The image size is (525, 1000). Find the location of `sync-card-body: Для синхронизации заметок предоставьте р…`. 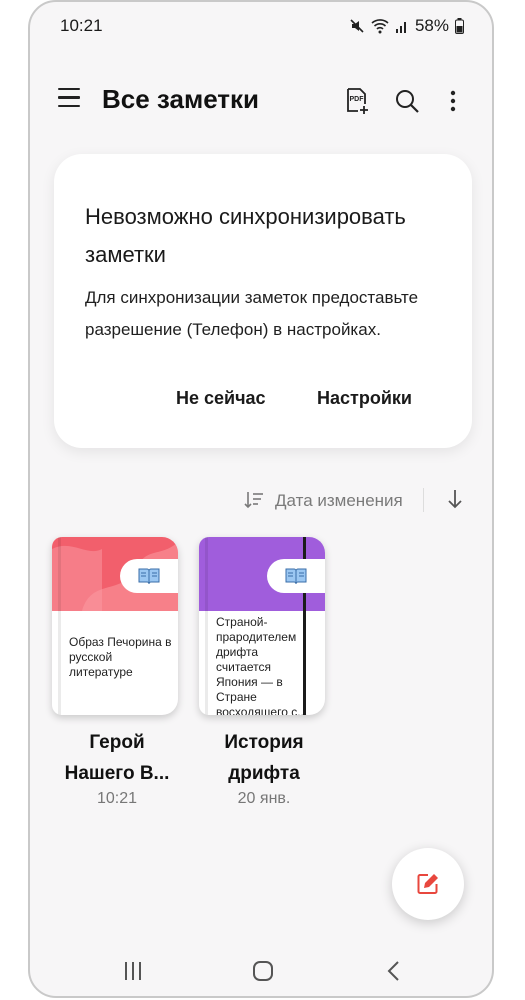

sync-card-body: Для синхронизации заметок предоставьте р… is located at coordinates (252, 313).